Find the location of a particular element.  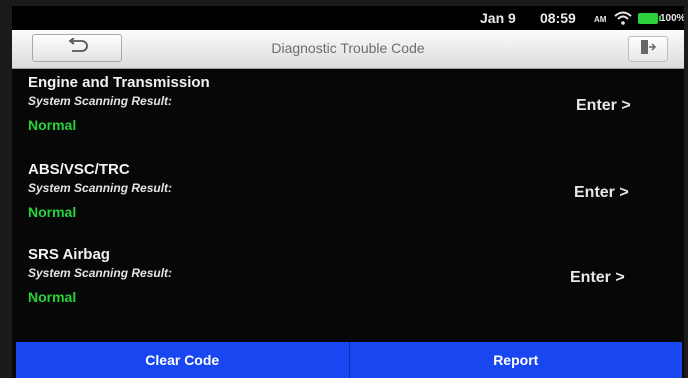

status-bar: Jan 9 08:59 AM 100% is located at coordinates (348, 18).